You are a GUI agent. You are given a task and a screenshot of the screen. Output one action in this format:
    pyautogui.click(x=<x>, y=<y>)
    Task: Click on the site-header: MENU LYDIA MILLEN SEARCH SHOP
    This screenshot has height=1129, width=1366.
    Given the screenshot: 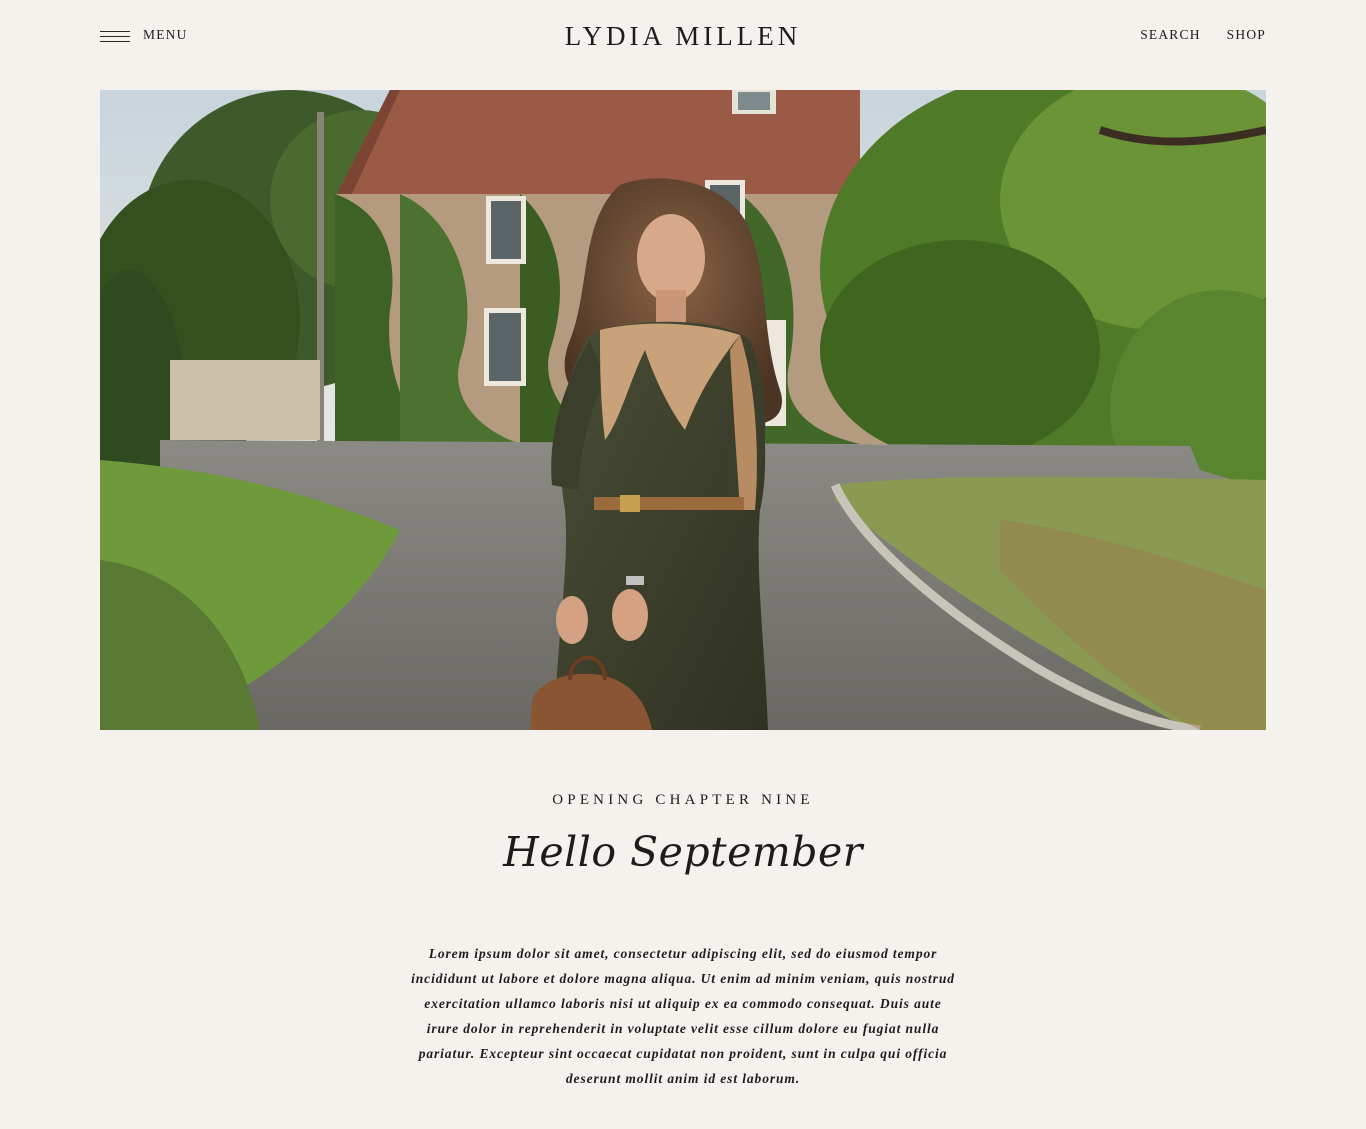 What is the action you would take?
    pyautogui.click(x=683, y=36)
    